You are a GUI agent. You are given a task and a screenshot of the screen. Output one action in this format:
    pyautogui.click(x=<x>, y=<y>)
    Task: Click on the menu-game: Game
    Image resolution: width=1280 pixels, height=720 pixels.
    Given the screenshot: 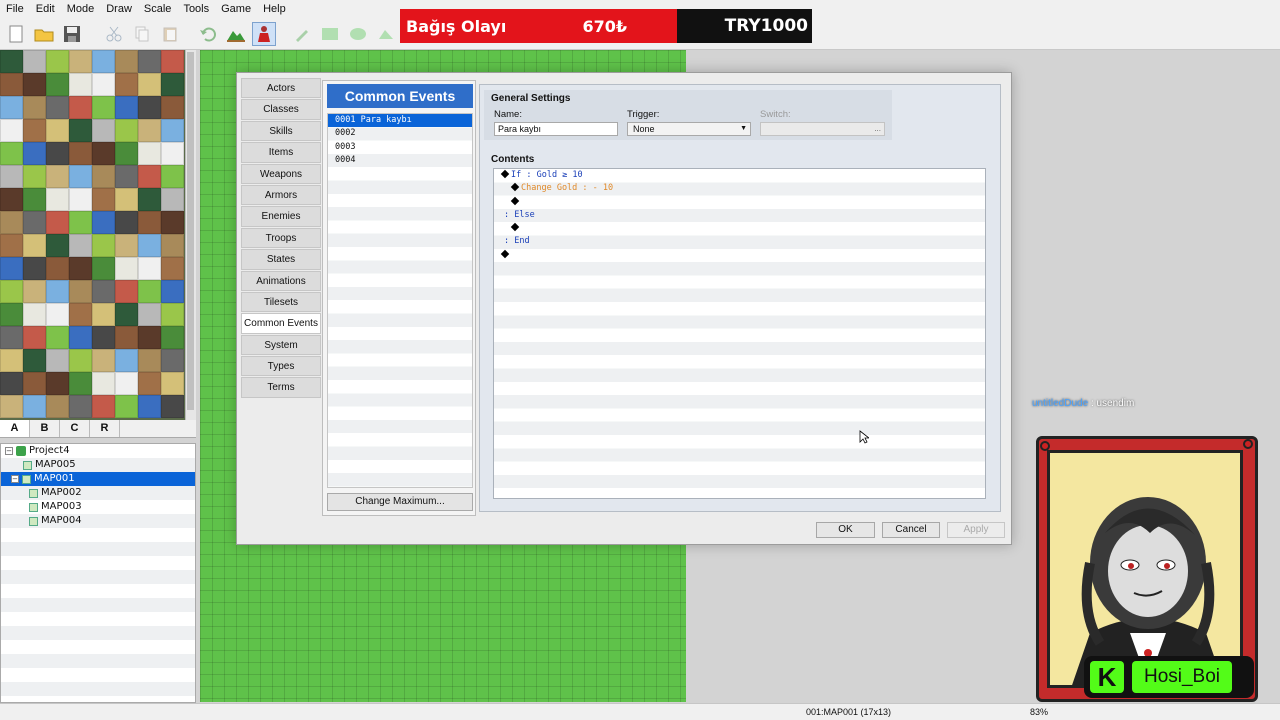 What is the action you would take?
    pyautogui.click(x=236, y=9)
    